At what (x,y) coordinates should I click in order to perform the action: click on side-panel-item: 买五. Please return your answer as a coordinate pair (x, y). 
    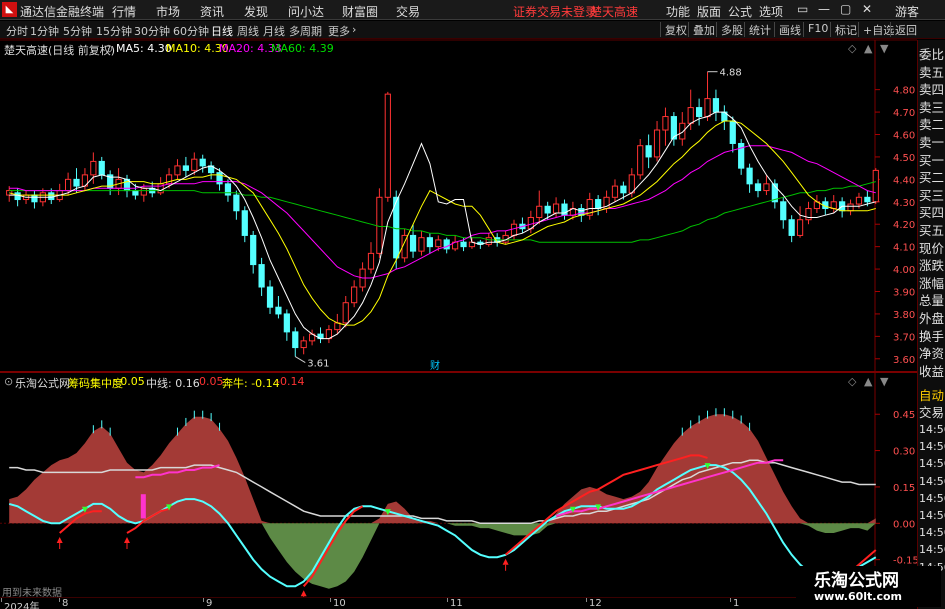
    Looking at the image, I should click on (932, 229).